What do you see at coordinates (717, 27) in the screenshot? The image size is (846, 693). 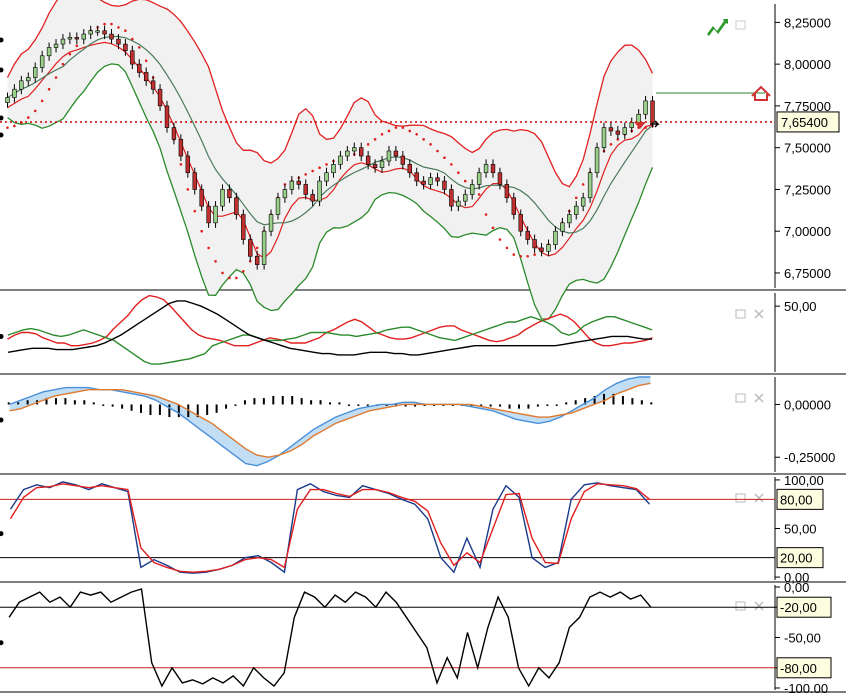 I see `green-trend-arrow-icon` at bounding box center [717, 27].